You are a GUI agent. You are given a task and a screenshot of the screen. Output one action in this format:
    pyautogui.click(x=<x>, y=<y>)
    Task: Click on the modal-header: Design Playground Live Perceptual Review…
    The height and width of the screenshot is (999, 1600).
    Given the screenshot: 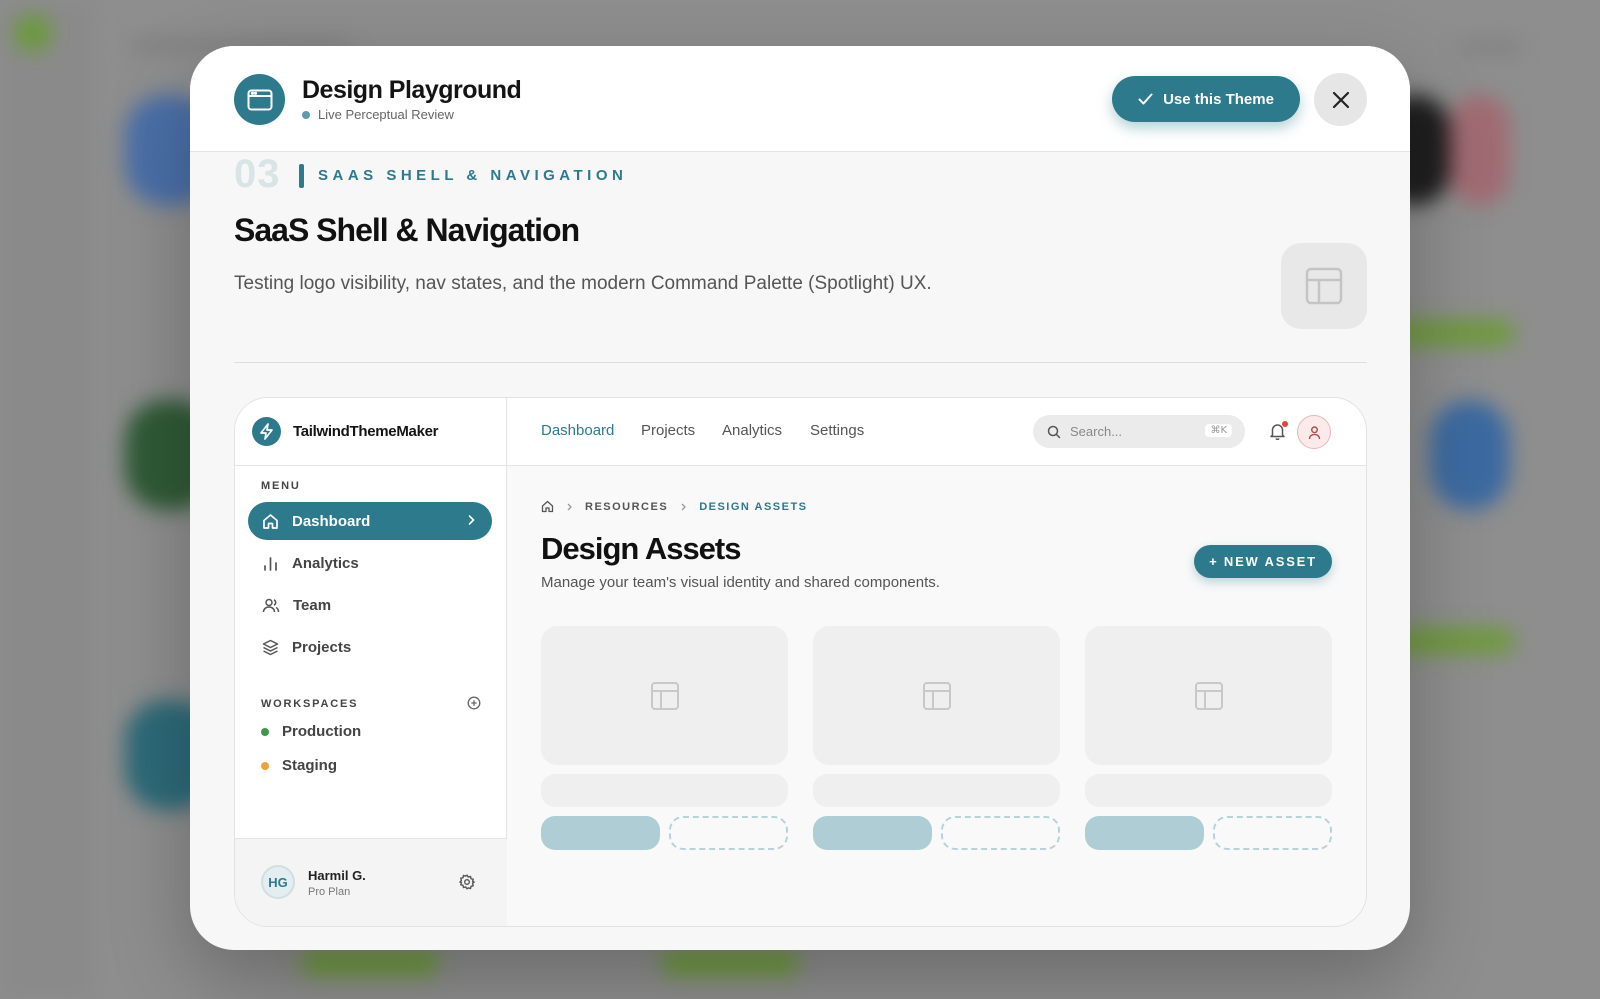 What is the action you would take?
    pyautogui.click(x=800, y=99)
    